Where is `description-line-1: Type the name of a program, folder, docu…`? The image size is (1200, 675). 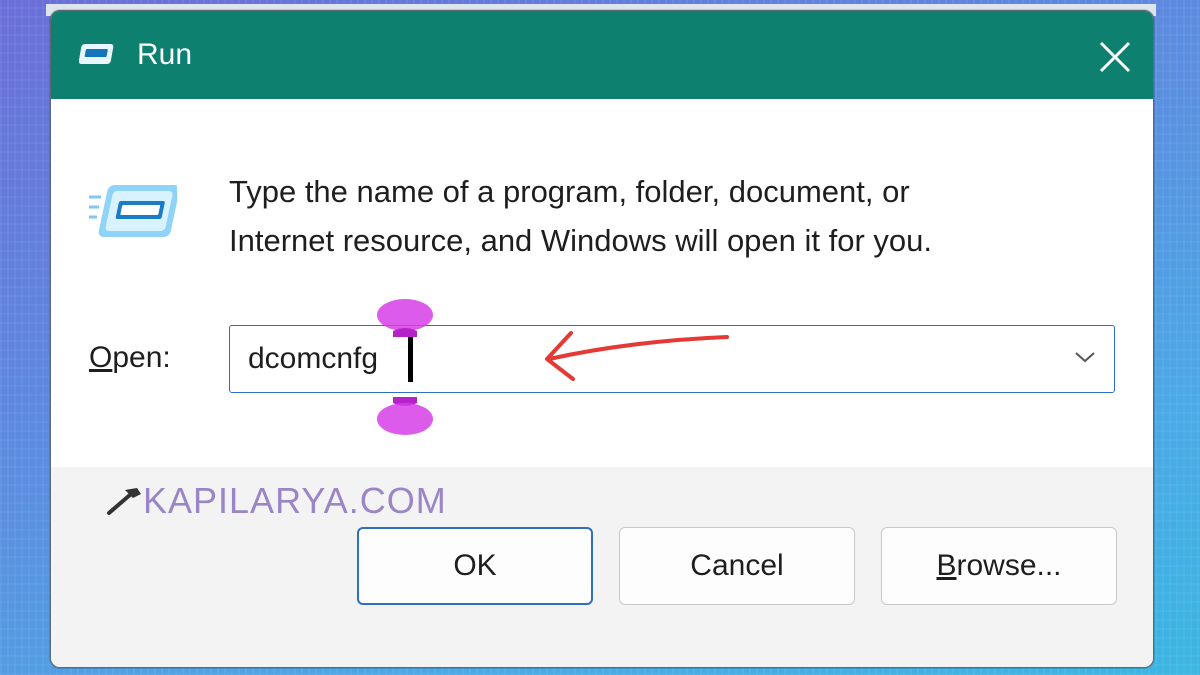 description-line-1: Type the name of a program, folder, docu… is located at coordinates (569, 191).